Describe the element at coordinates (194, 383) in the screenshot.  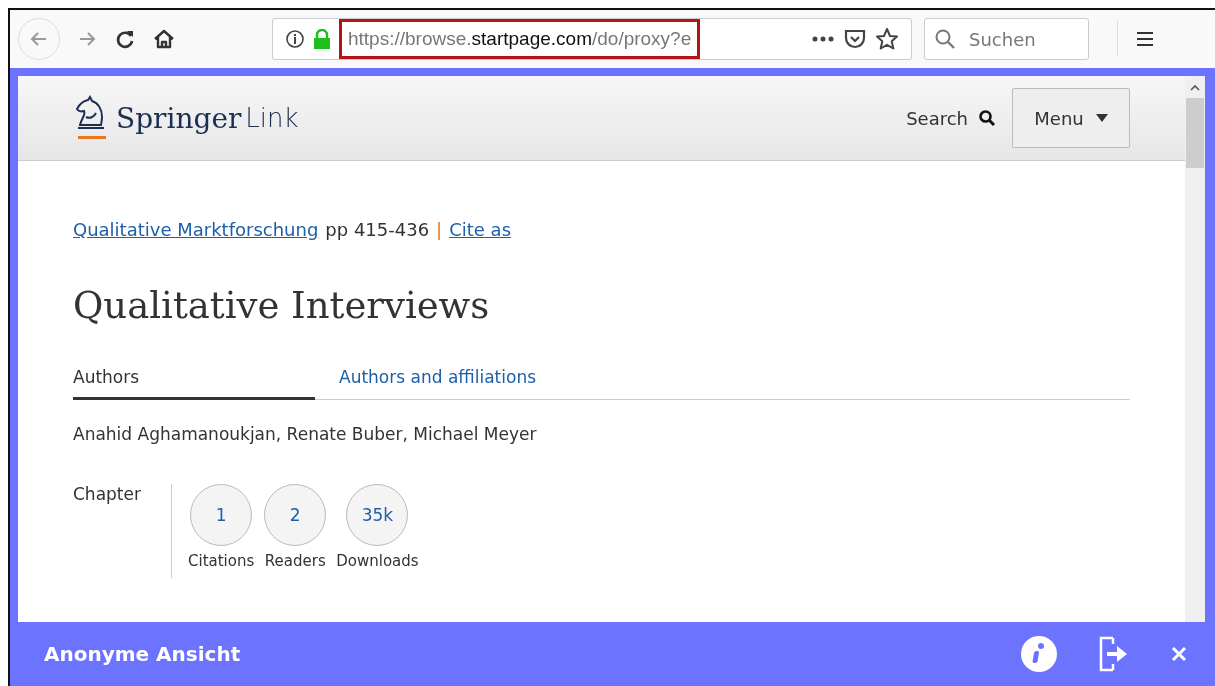
I see `tab: Authors` at that location.